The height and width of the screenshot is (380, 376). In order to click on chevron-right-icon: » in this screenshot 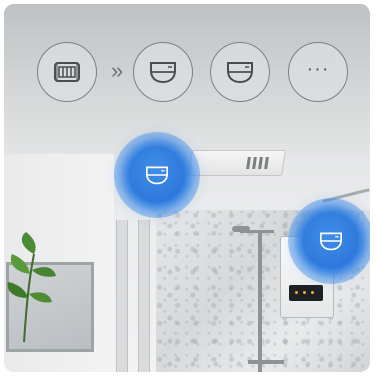, I will do `click(117, 70)`.